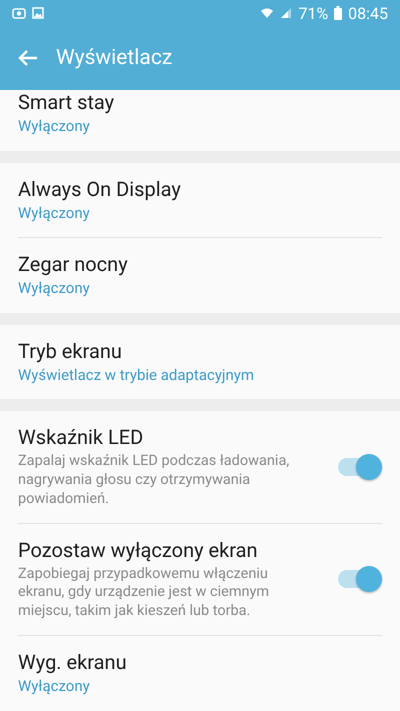 The width and height of the screenshot is (400, 711). I want to click on battery-percent: 71%, so click(313, 13).